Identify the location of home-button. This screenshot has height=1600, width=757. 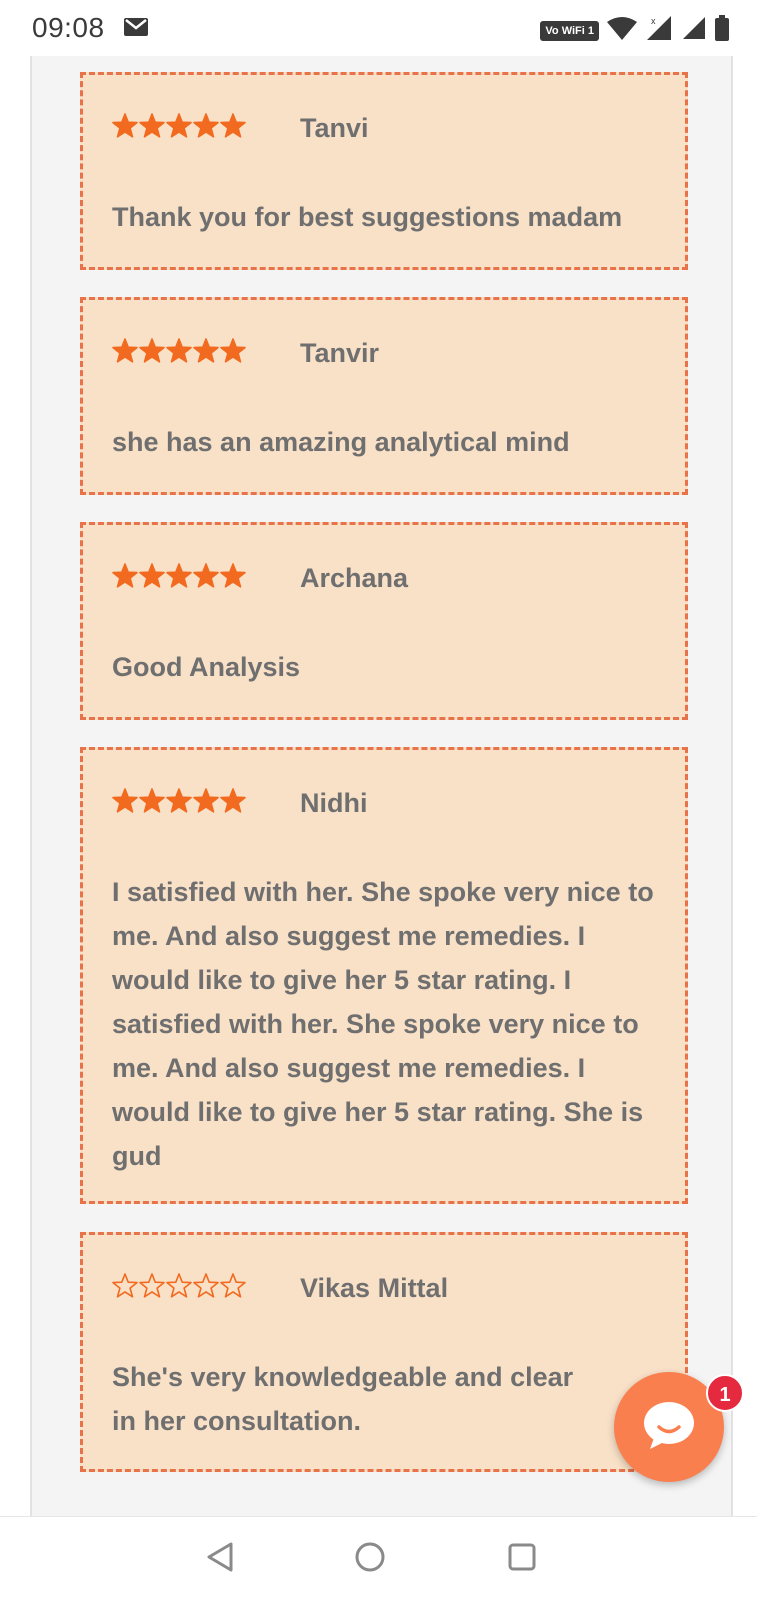
(370, 1559).